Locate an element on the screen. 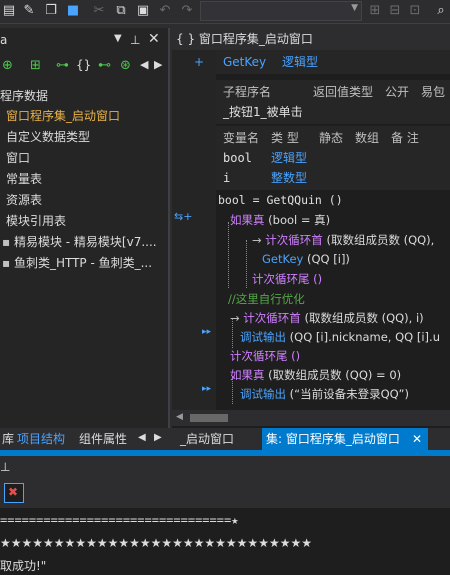 This screenshot has width=450, height=575. code-line: bool = GetQQuin () is located at coordinates (280, 200).